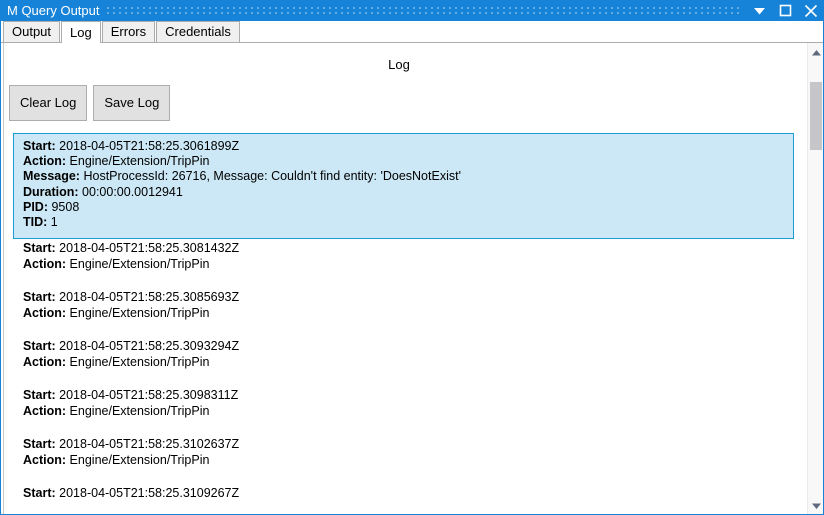  Describe the element at coordinates (399, 64) in the screenshot. I see `page-title: Log` at that location.